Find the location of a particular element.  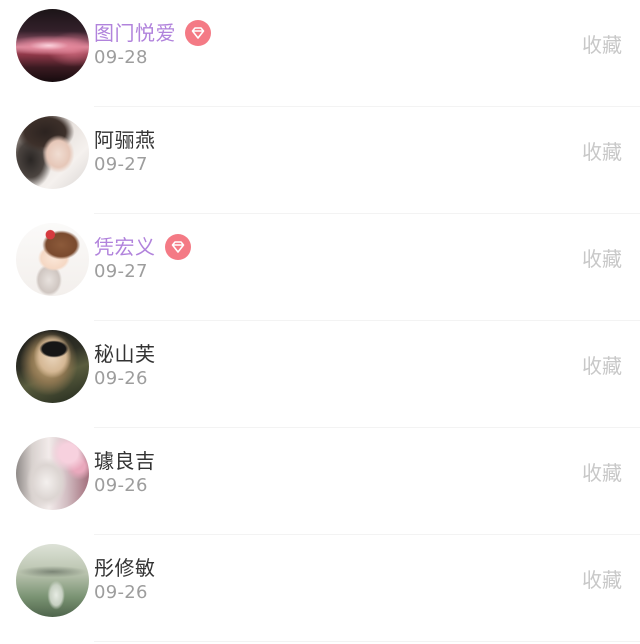

user-name: 秘山芙 is located at coordinates (125, 354).